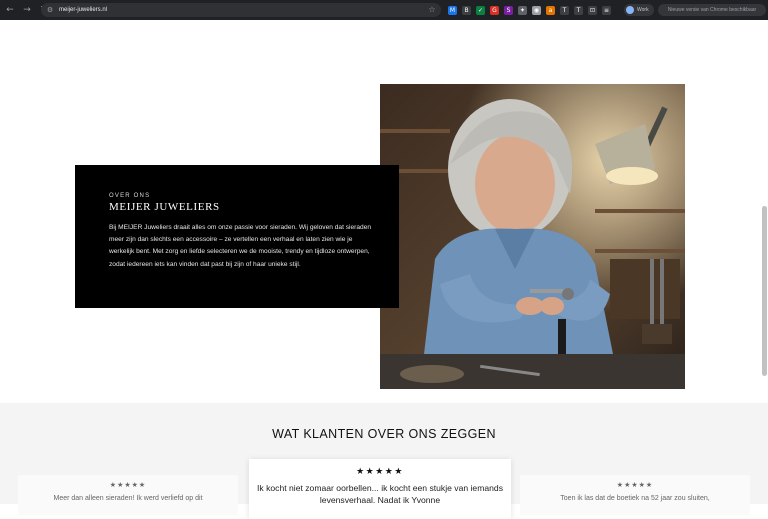 The height and width of the screenshot is (519, 768). What do you see at coordinates (83, 10) in the screenshot?
I see `url-text: meijer-juweliers.nl` at bounding box center [83, 10].